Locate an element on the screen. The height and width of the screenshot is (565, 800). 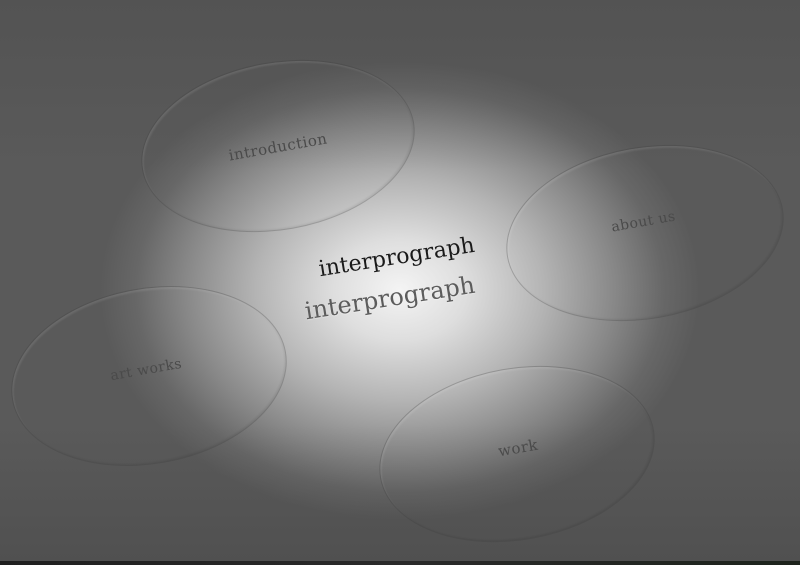
nav-circle-about-us is located at coordinates (645, 233).